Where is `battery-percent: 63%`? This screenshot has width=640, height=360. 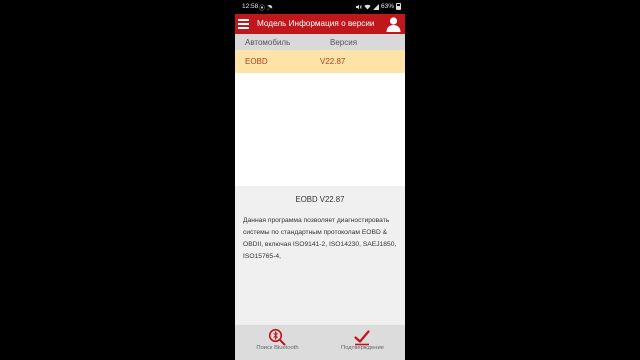 battery-percent: 63% is located at coordinates (387, 6).